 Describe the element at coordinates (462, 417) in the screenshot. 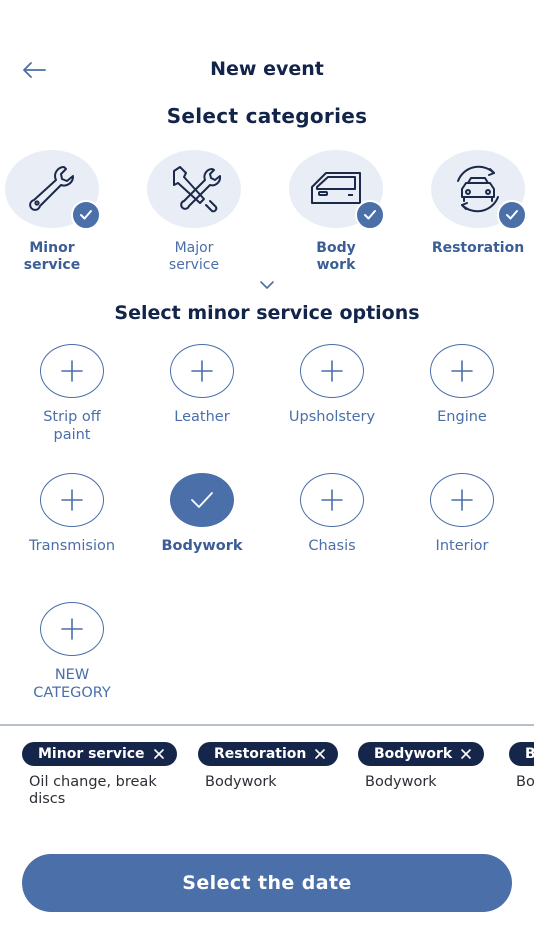

I see `option-label: Engine` at that location.